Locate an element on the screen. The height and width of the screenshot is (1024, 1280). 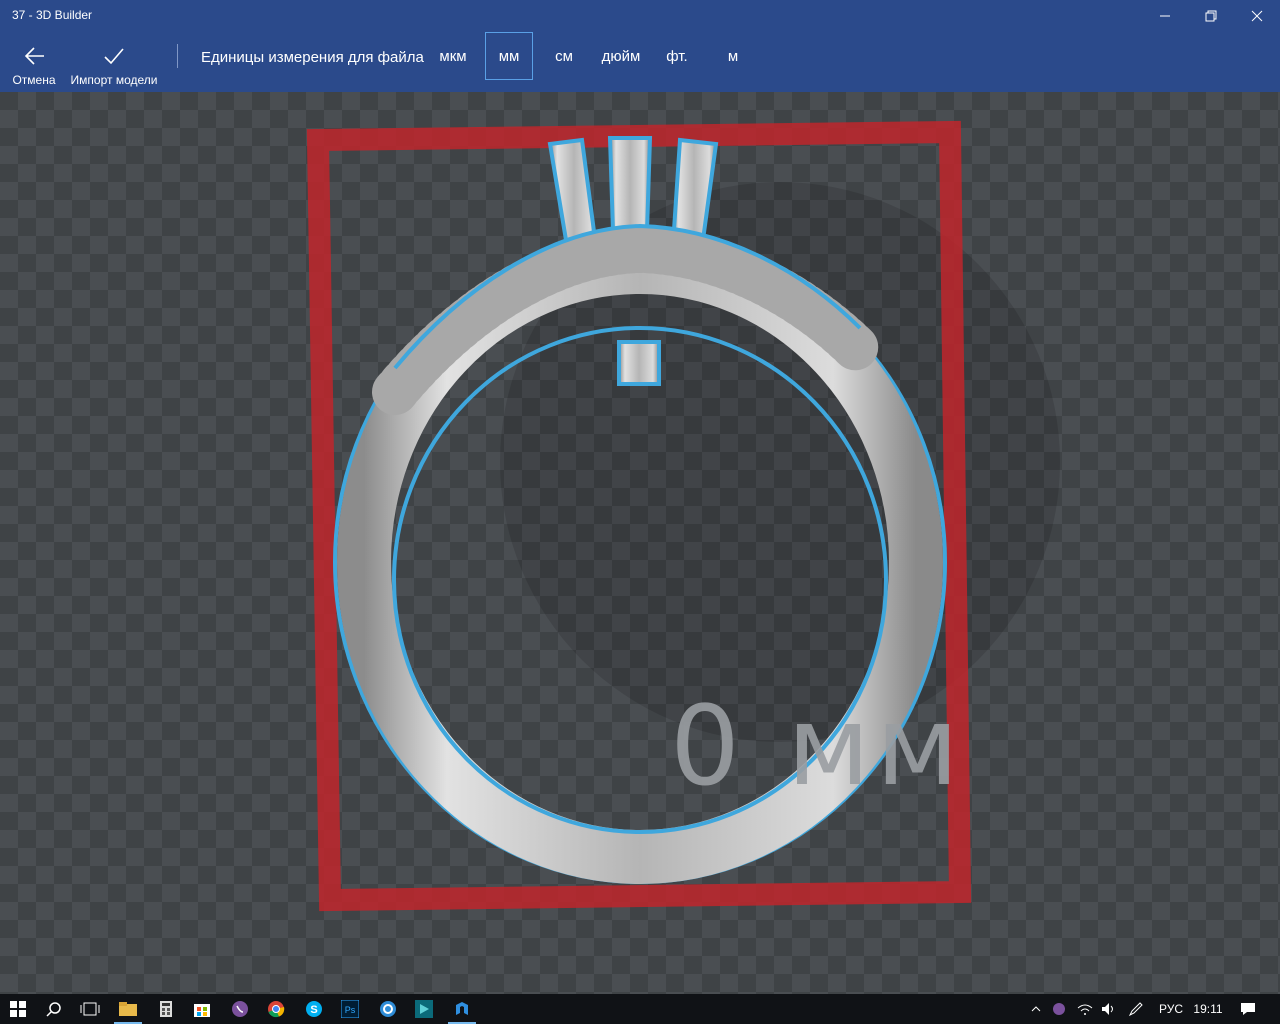
unit-option-ft: фт. is located at coordinates (677, 56).